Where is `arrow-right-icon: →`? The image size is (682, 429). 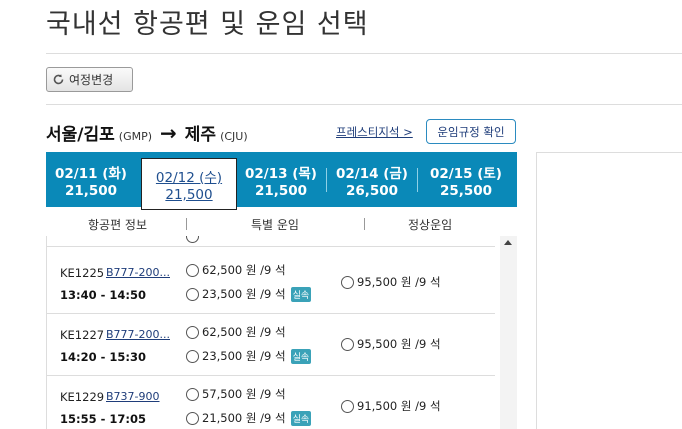
arrow-right-icon: → is located at coordinates (168, 133).